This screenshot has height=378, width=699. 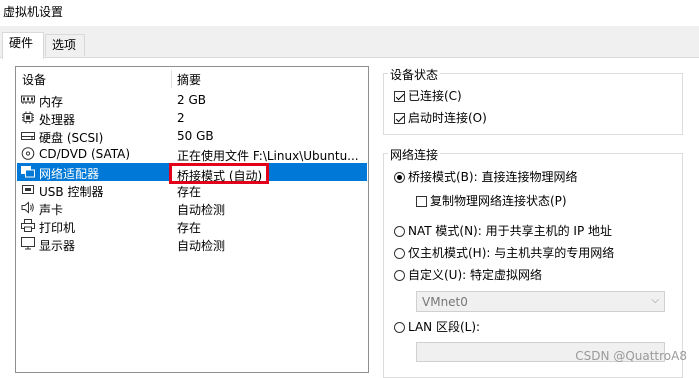 What do you see at coordinates (631, 356) in the screenshot?
I see `watermark: CSDN @QuattroA8` at bounding box center [631, 356].